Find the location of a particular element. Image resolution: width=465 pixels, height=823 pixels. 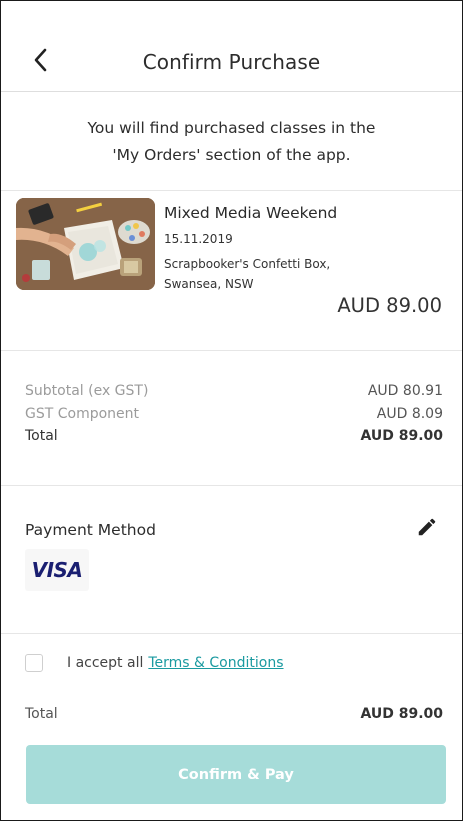

total-value: AUD 89.00 is located at coordinates (401, 436).